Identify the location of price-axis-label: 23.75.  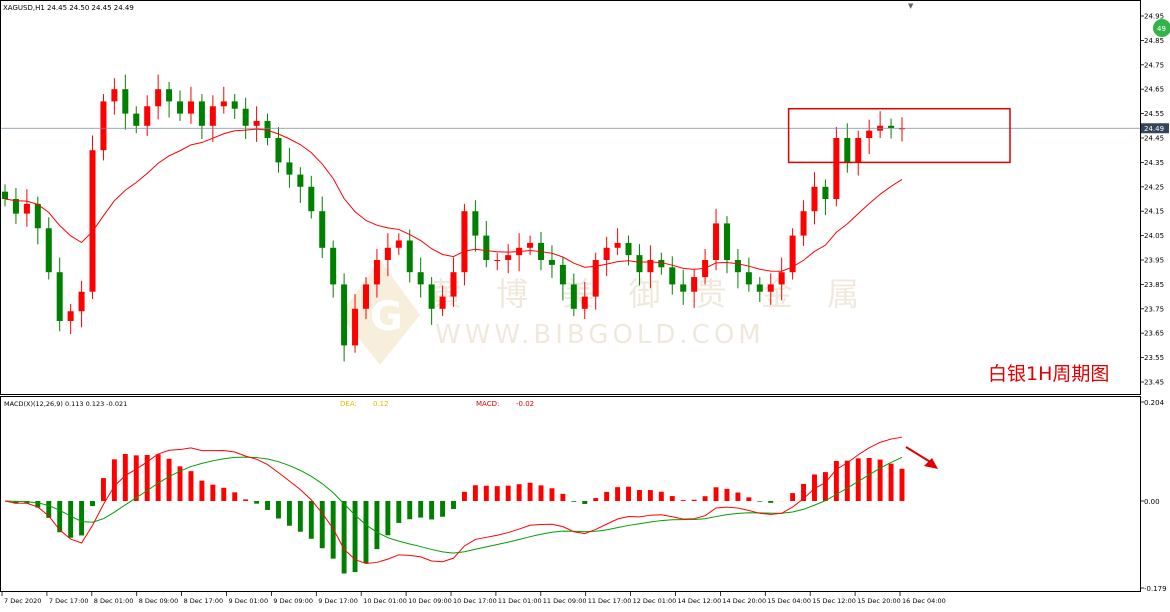
(1154, 309).